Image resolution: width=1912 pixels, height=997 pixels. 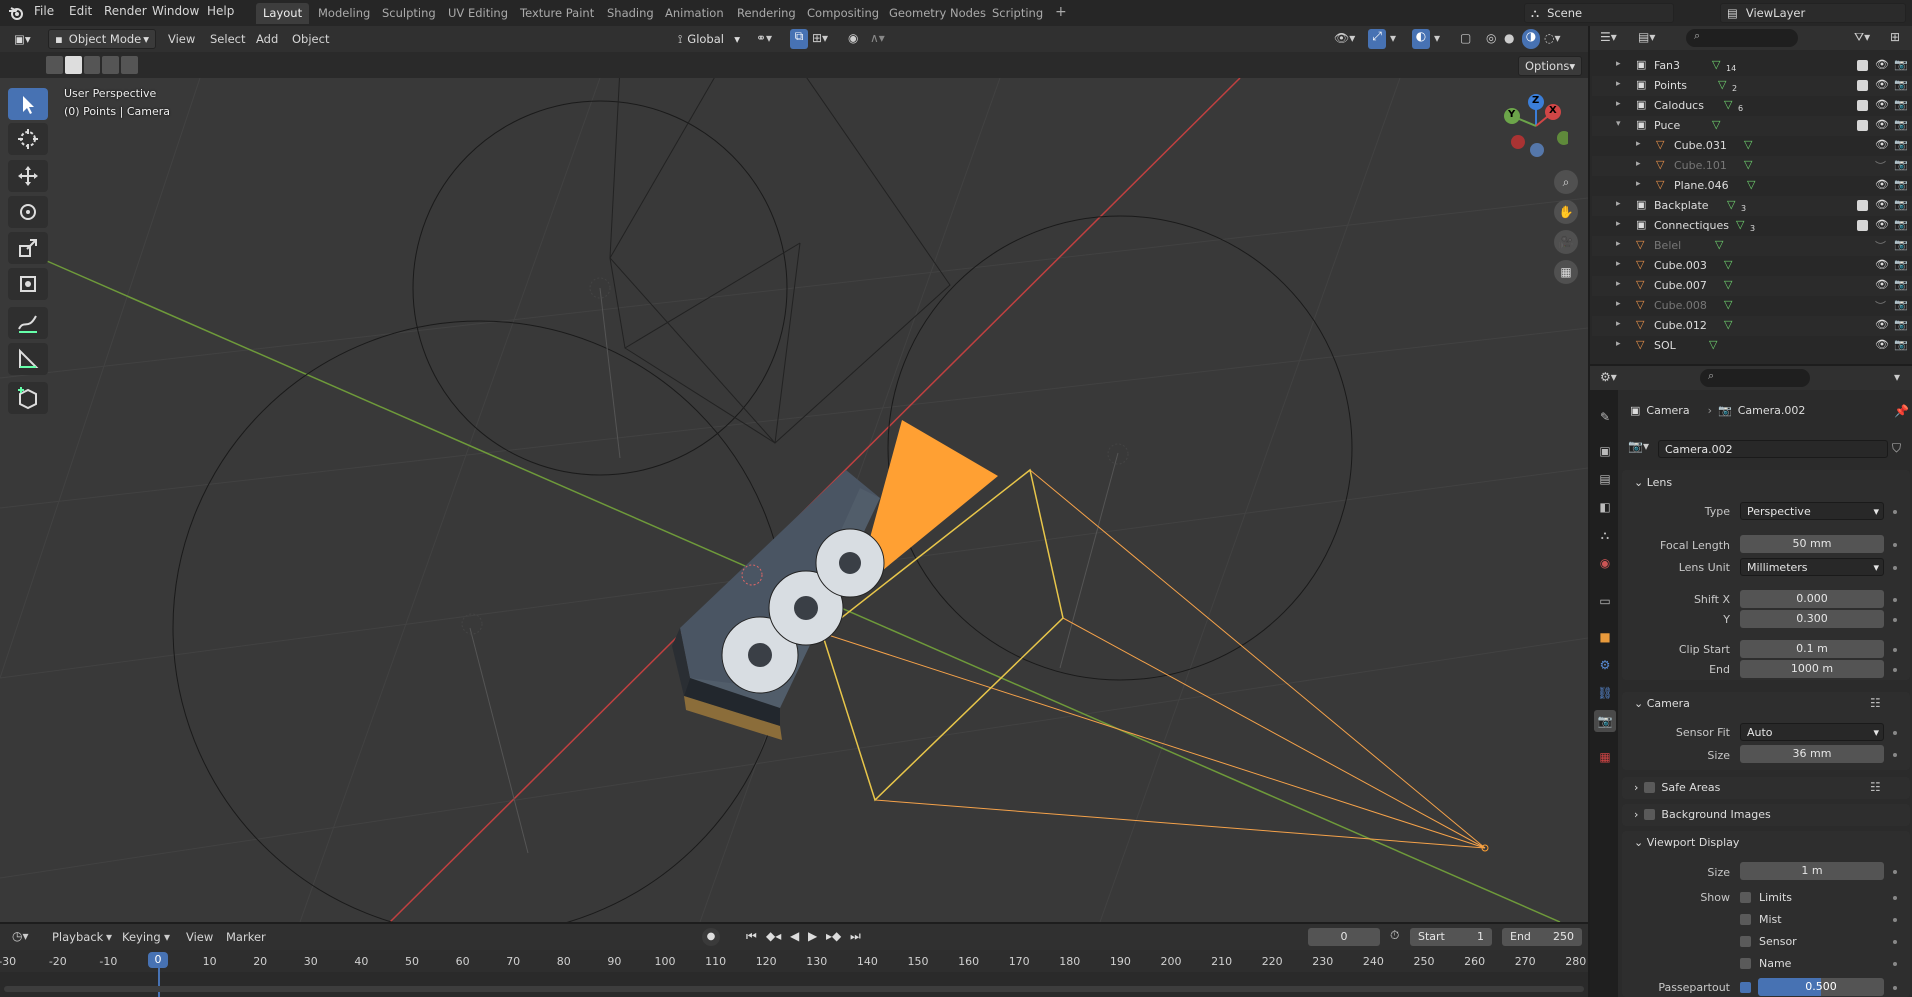 What do you see at coordinates (1862, 205) in the screenshot?
I see `exclude-checkbox` at bounding box center [1862, 205].